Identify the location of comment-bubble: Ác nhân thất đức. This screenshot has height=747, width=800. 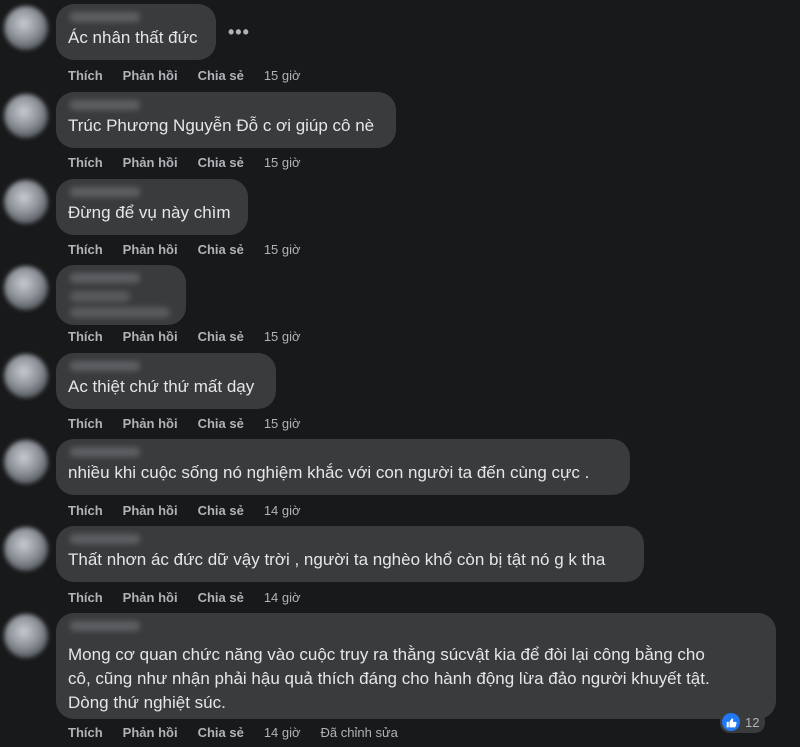
(136, 32).